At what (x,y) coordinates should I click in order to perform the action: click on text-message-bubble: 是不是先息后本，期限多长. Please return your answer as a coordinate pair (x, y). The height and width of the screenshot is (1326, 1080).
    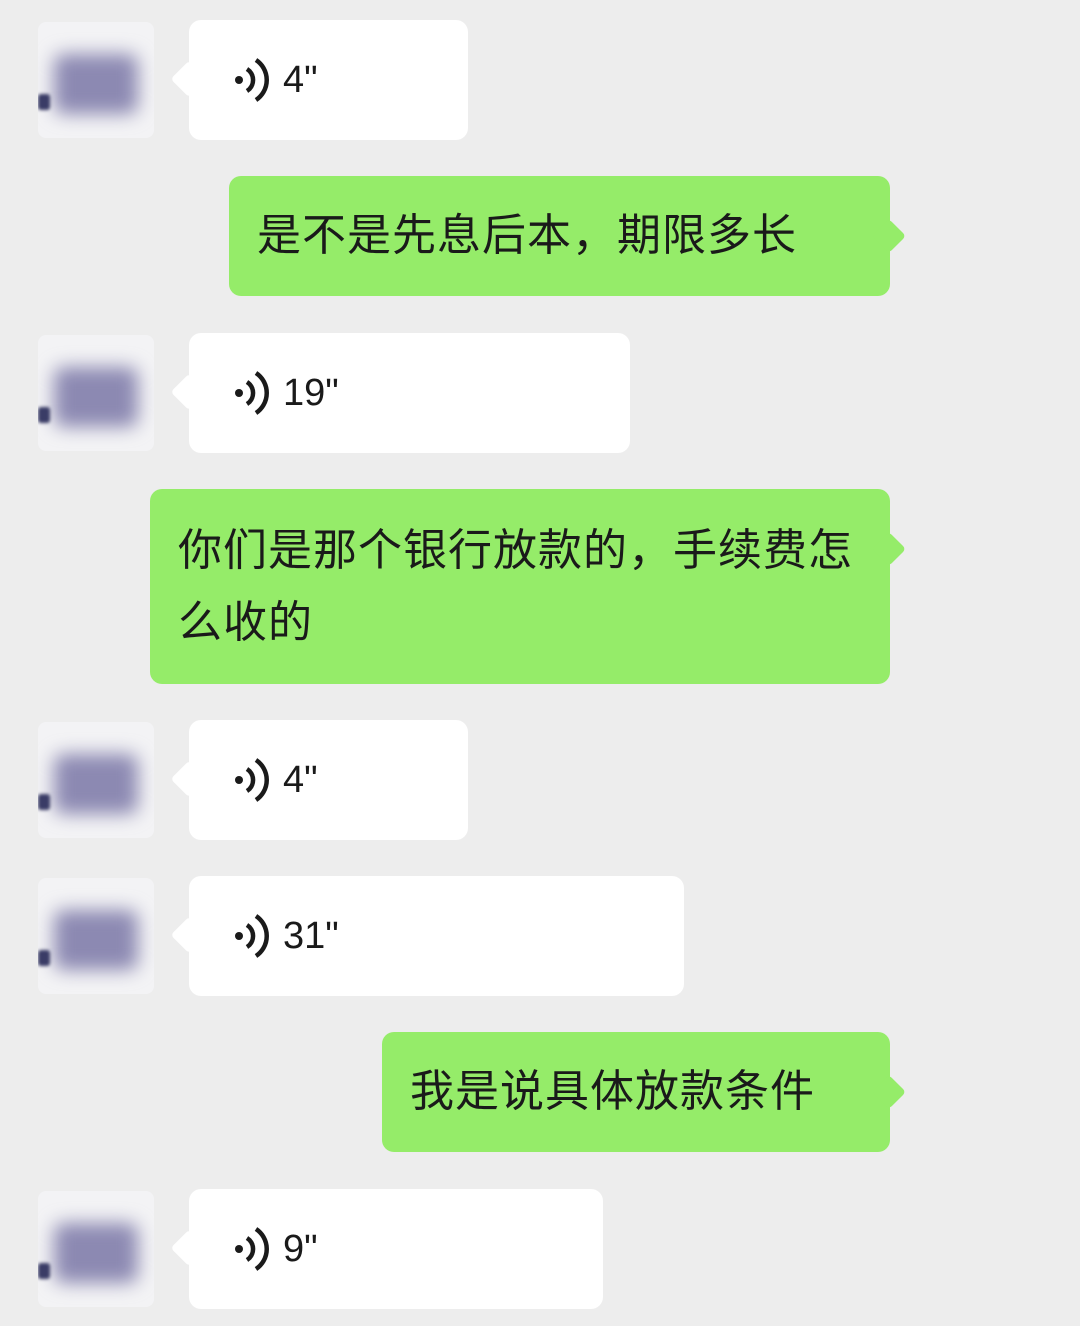
    Looking at the image, I should click on (559, 236).